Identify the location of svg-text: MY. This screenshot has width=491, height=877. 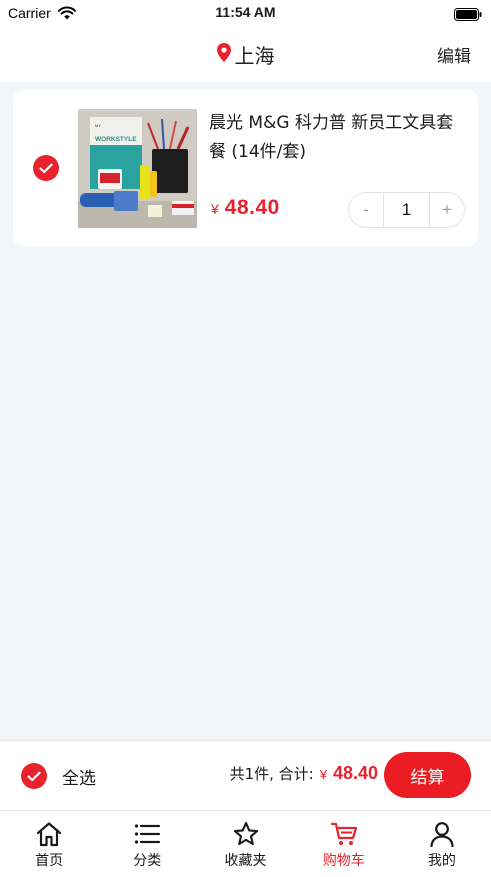
(98, 125).